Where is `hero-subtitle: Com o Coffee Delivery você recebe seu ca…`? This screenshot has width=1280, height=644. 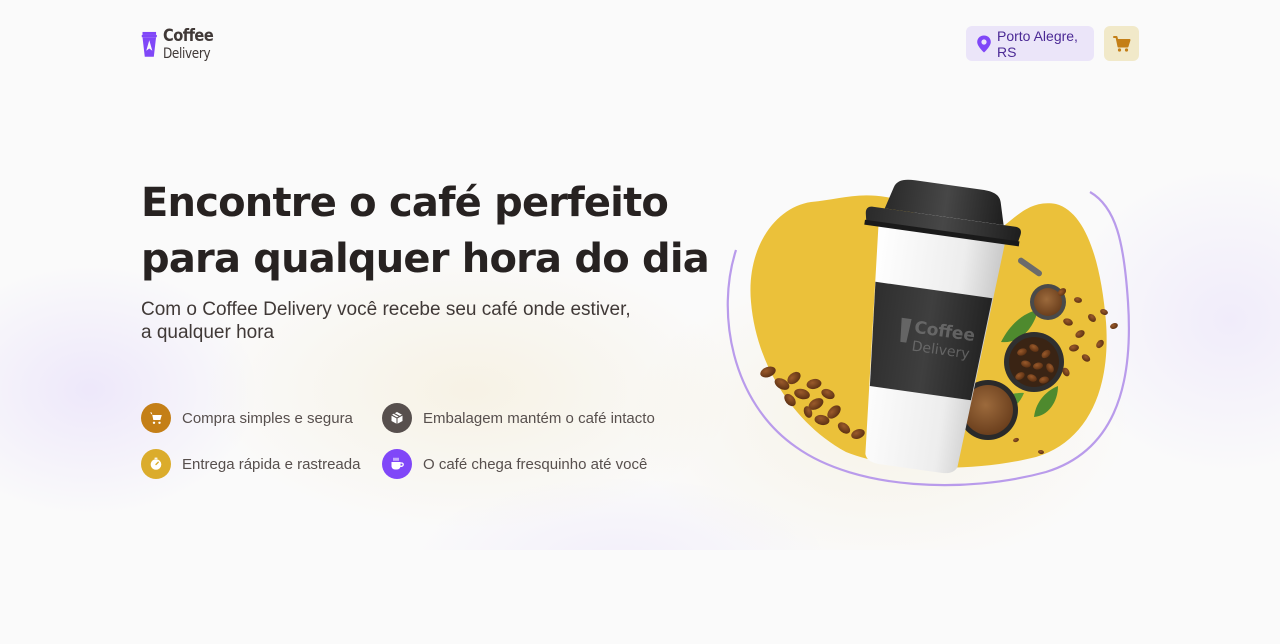 hero-subtitle: Com o Coffee Delivery você recebe seu ca… is located at coordinates (386, 321).